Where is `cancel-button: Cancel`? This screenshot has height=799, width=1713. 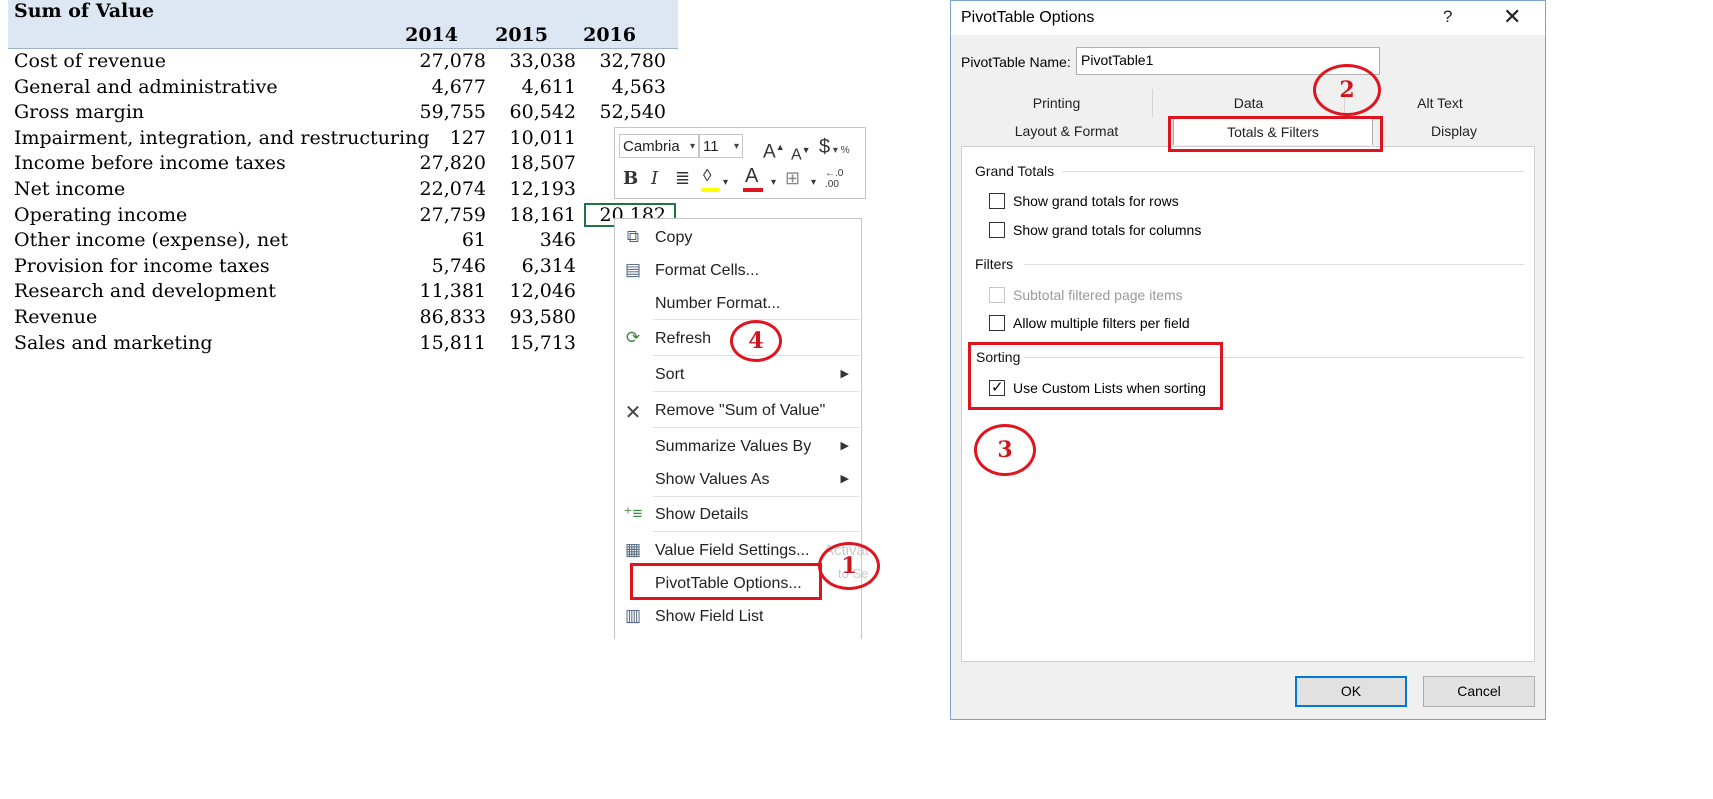
cancel-button: Cancel is located at coordinates (1479, 691).